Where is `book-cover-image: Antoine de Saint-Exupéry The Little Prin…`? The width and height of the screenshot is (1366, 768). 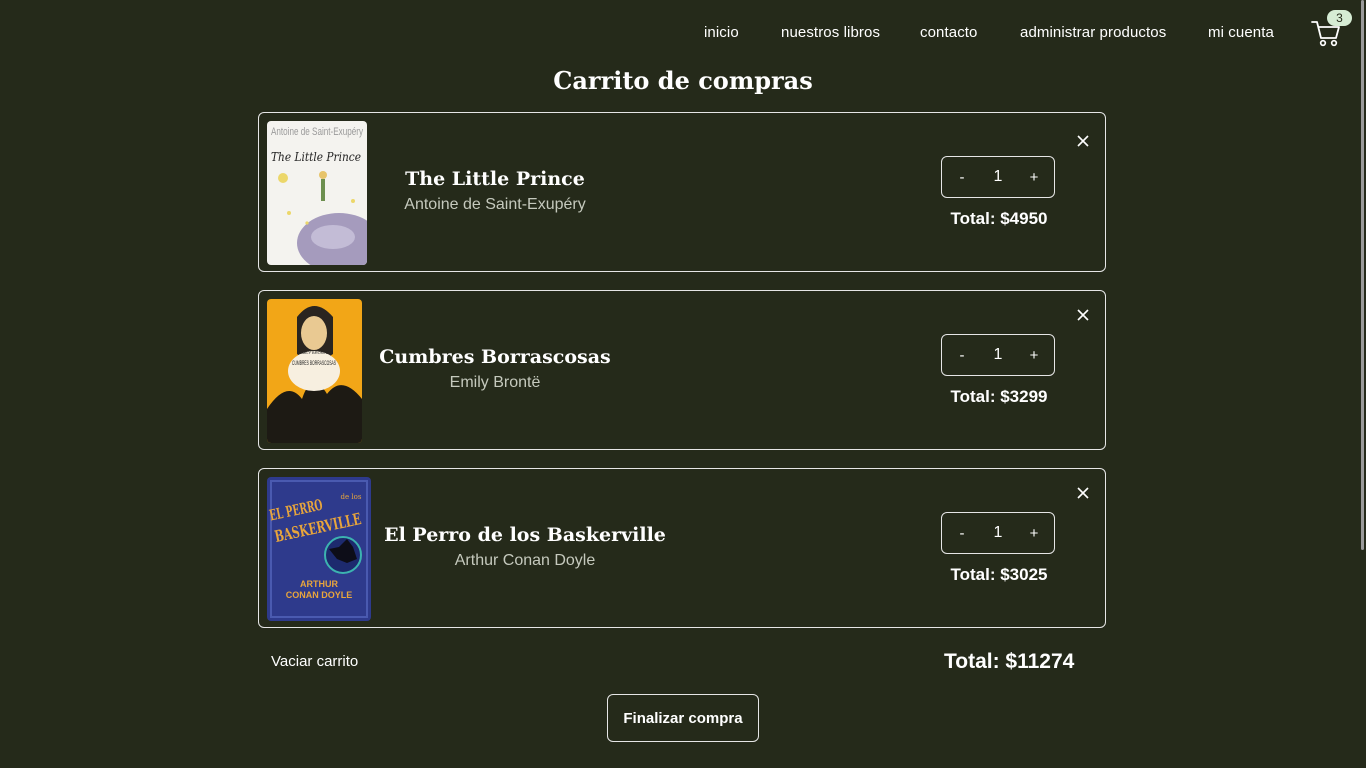 book-cover-image: Antoine de Saint-Exupéry The Little Prin… is located at coordinates (317, 193).